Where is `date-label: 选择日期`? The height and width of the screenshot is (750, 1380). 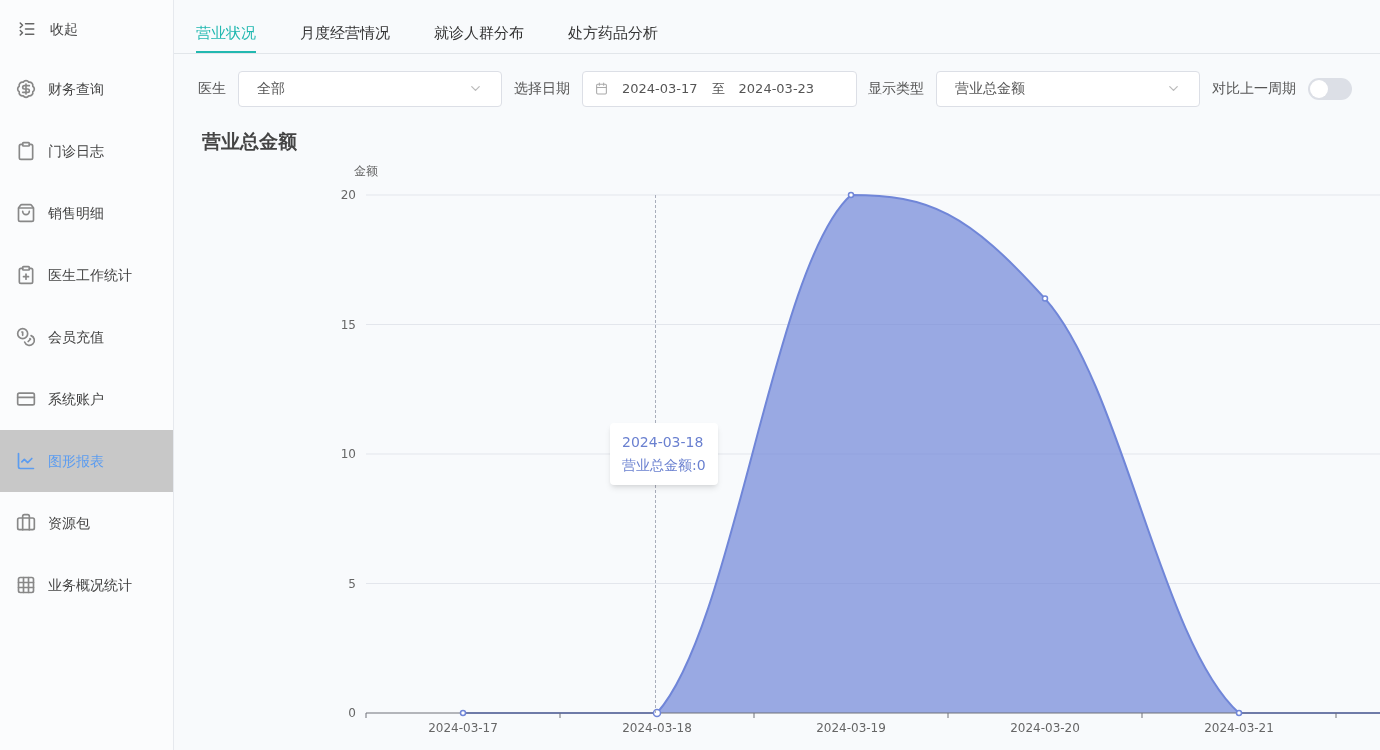 date-label: 选择日期 is located at coordinates (542, 88).